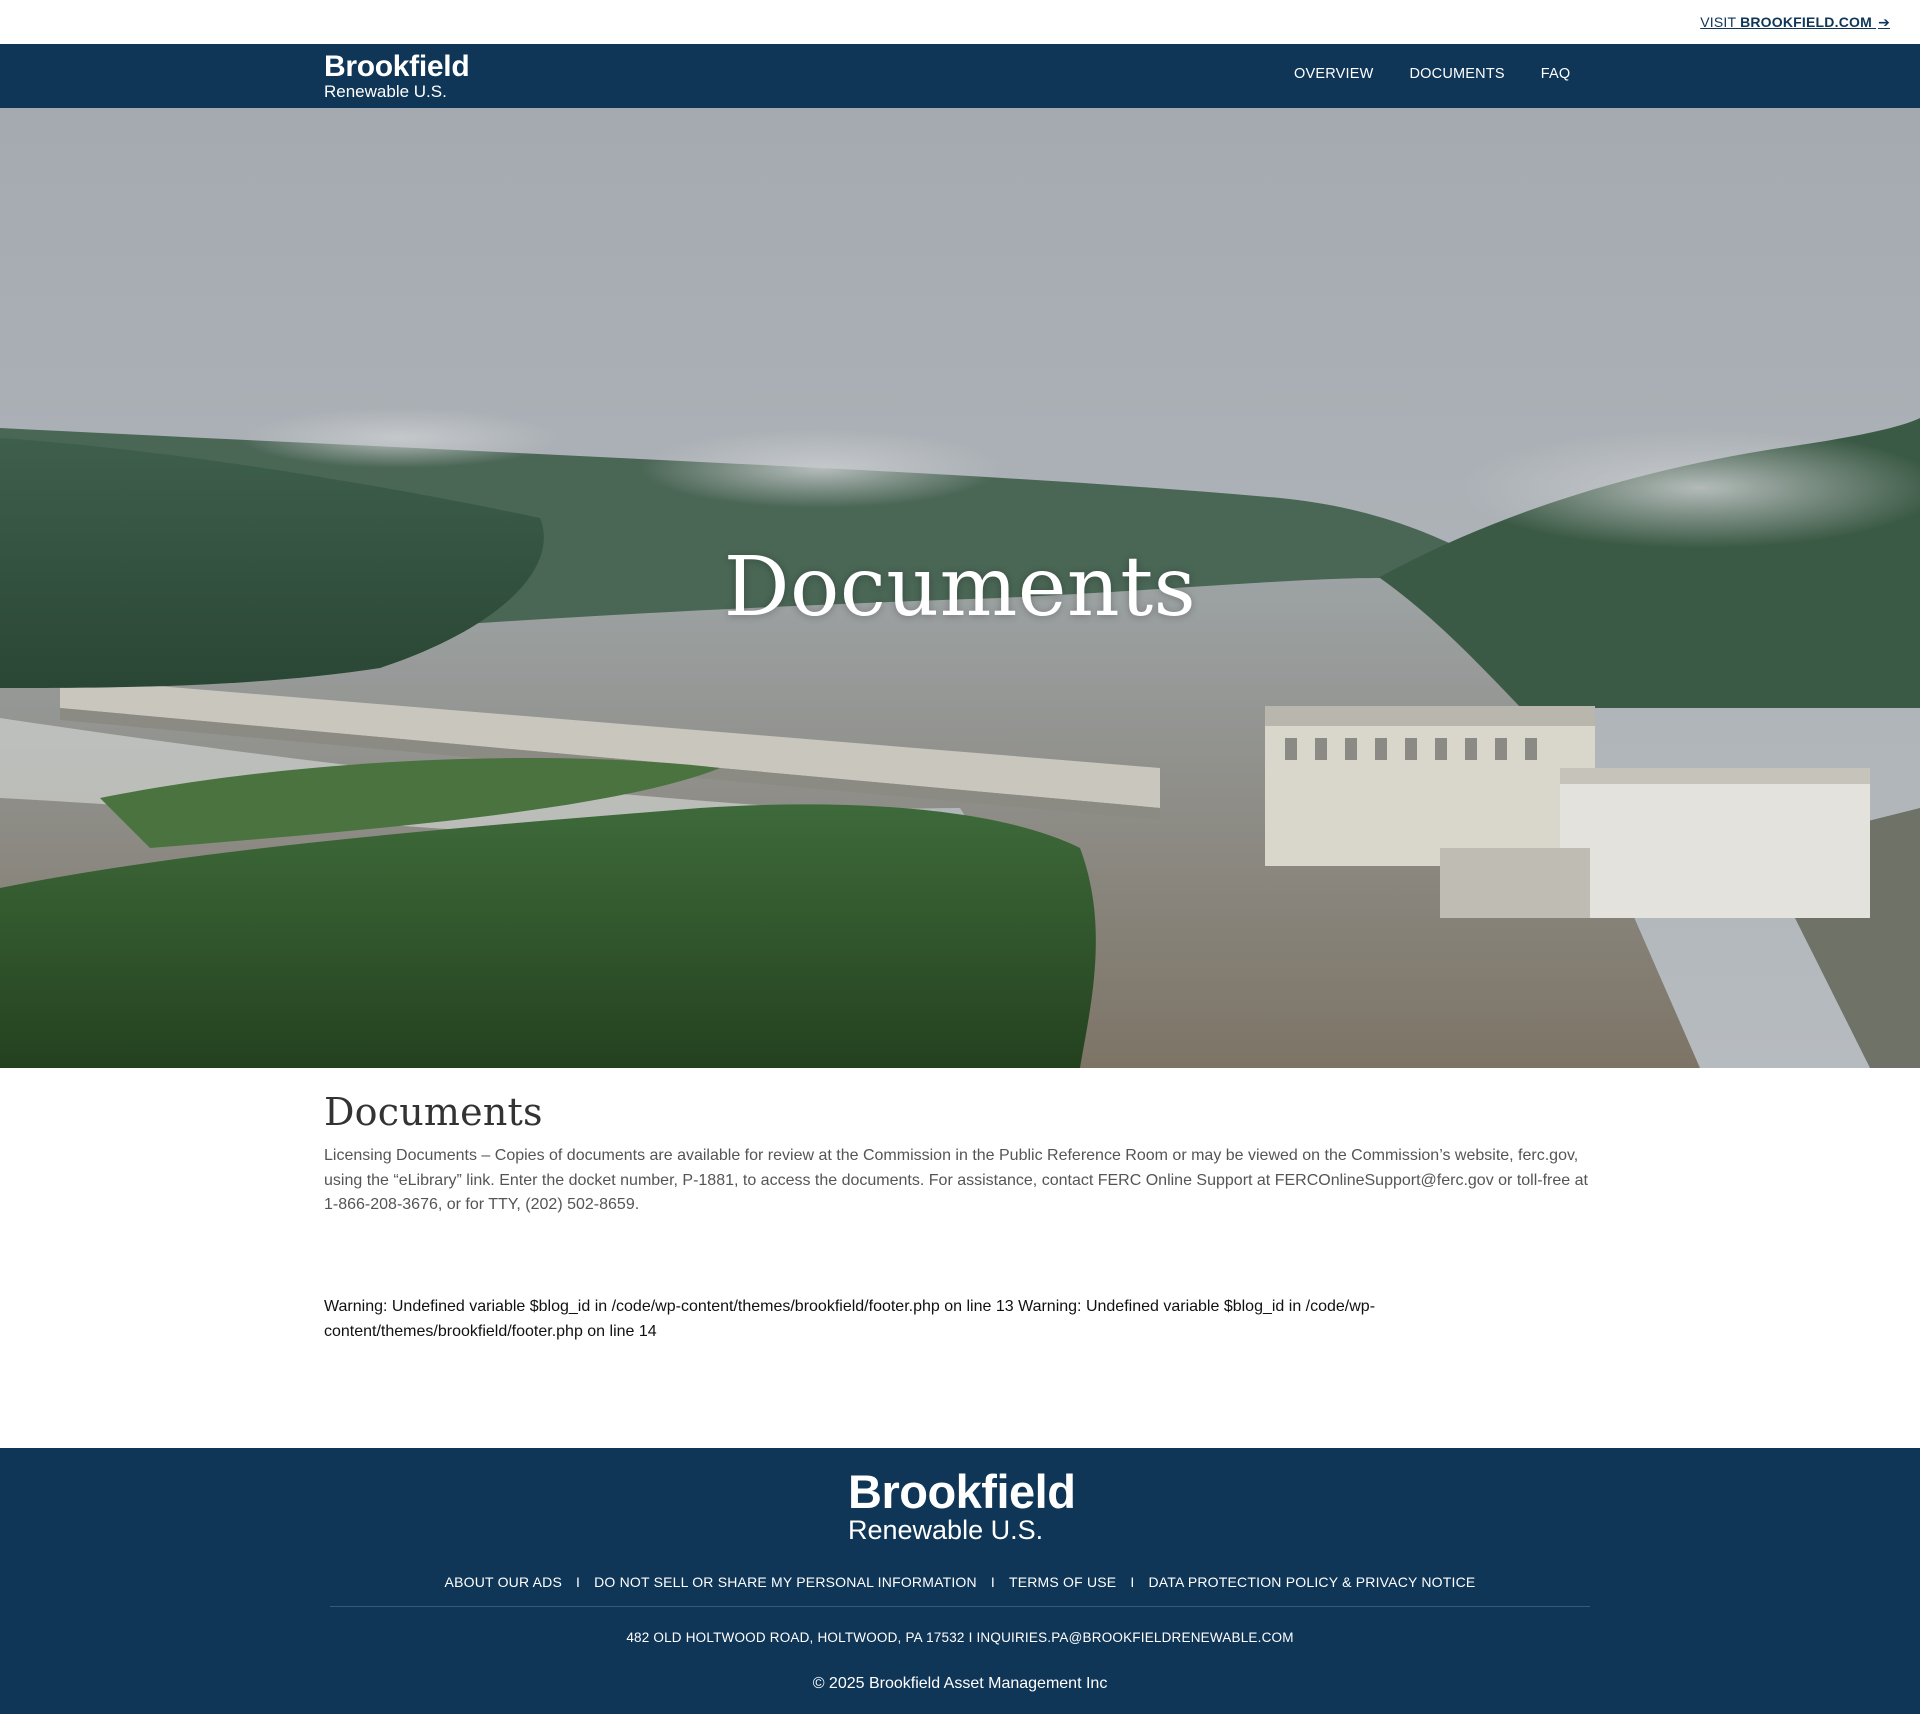  What do you see at coordinates (1556, 74) in the screenshot?
I see `nav-item-faq: FAQ` at bounding box center [1556, 74].